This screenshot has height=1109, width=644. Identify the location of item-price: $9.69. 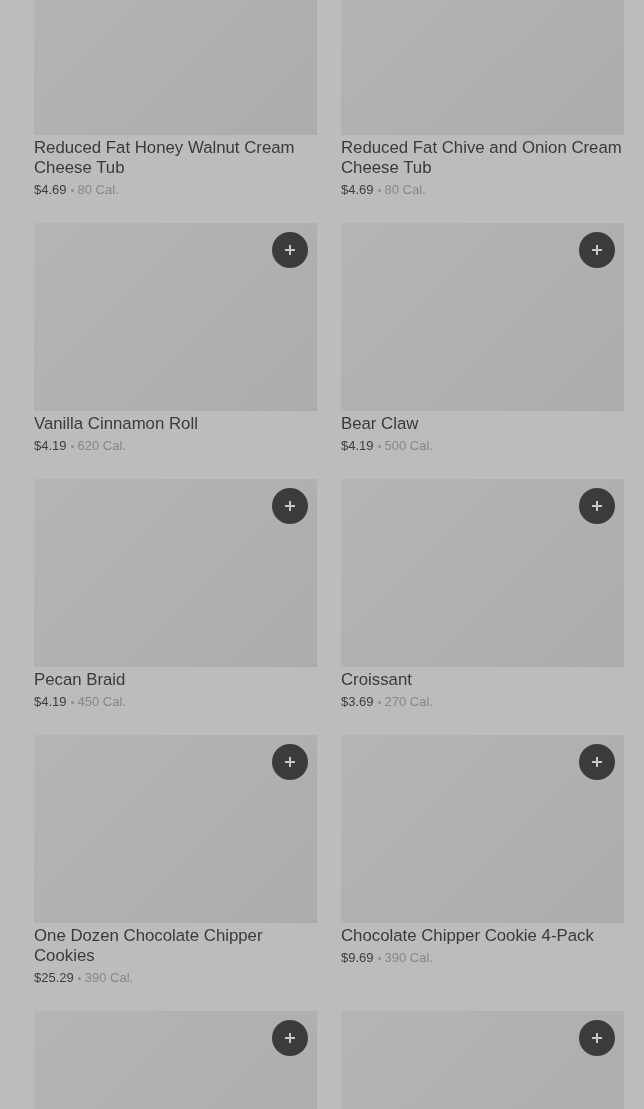
(357, 958).